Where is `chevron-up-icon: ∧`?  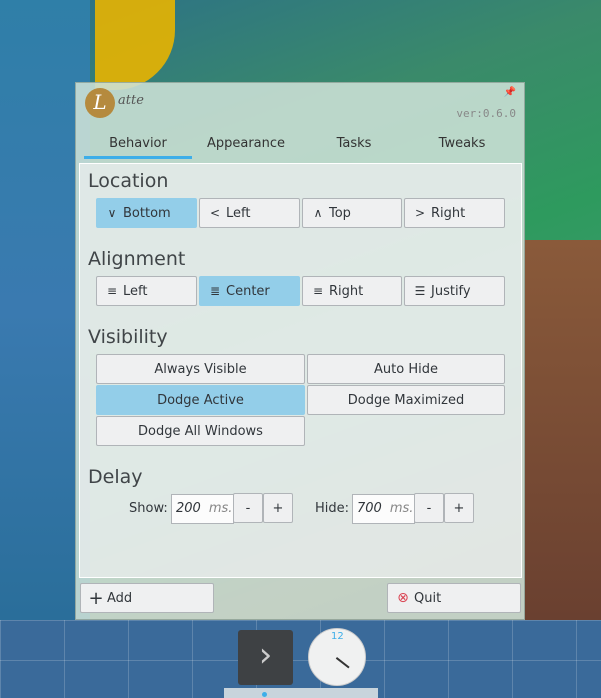
chevron-up-icon: ∧ is located at coordinates (318, 213).